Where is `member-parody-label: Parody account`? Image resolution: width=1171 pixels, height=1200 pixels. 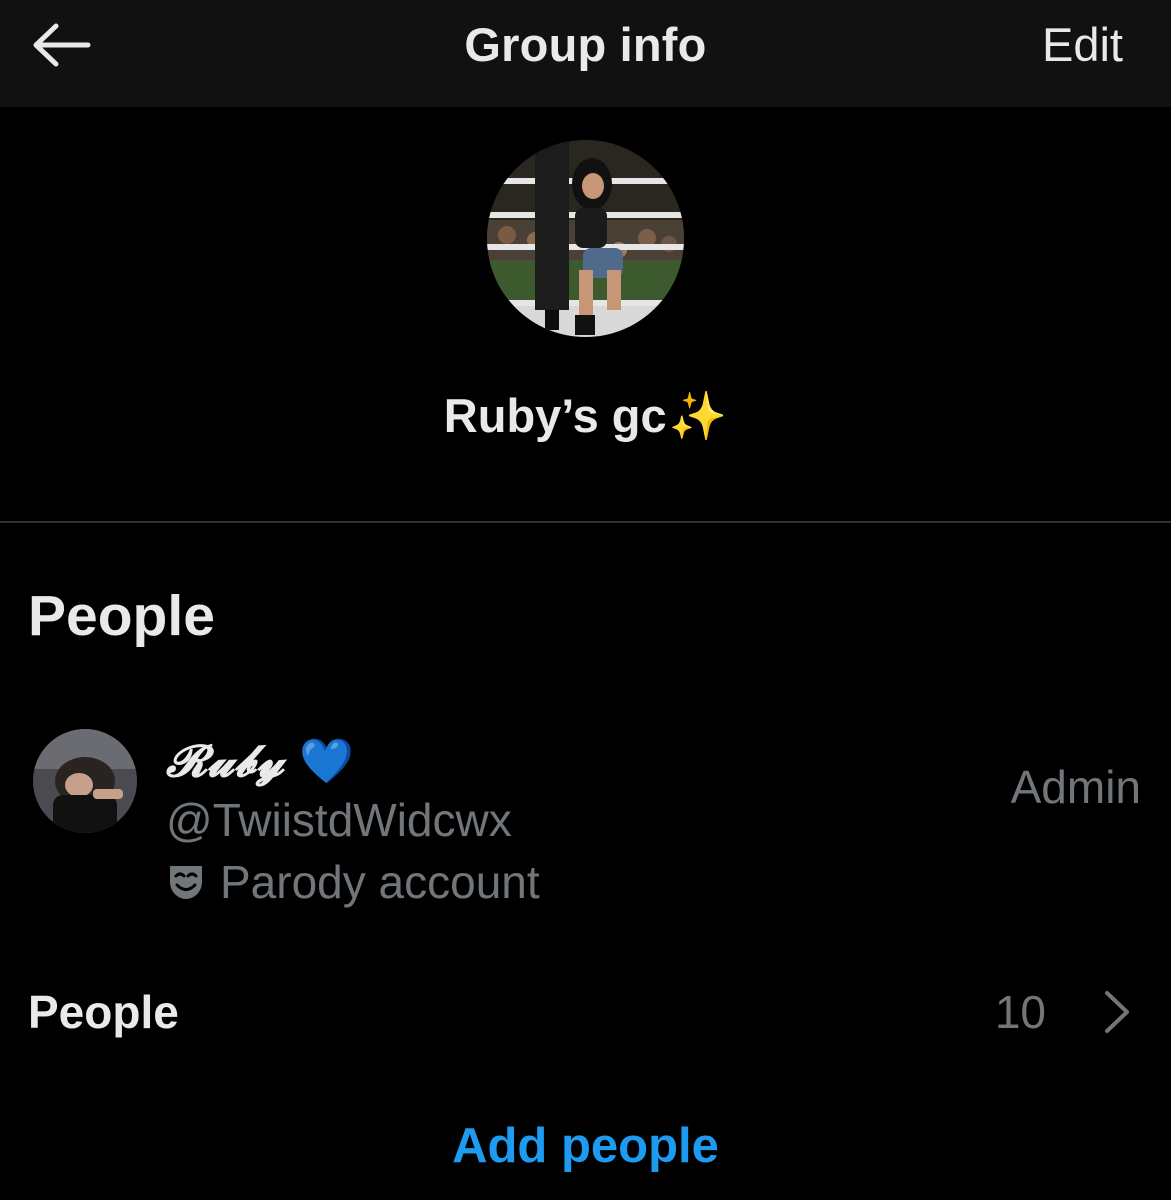
member-parody-label: Parody account is located at coordinates (353, 882).